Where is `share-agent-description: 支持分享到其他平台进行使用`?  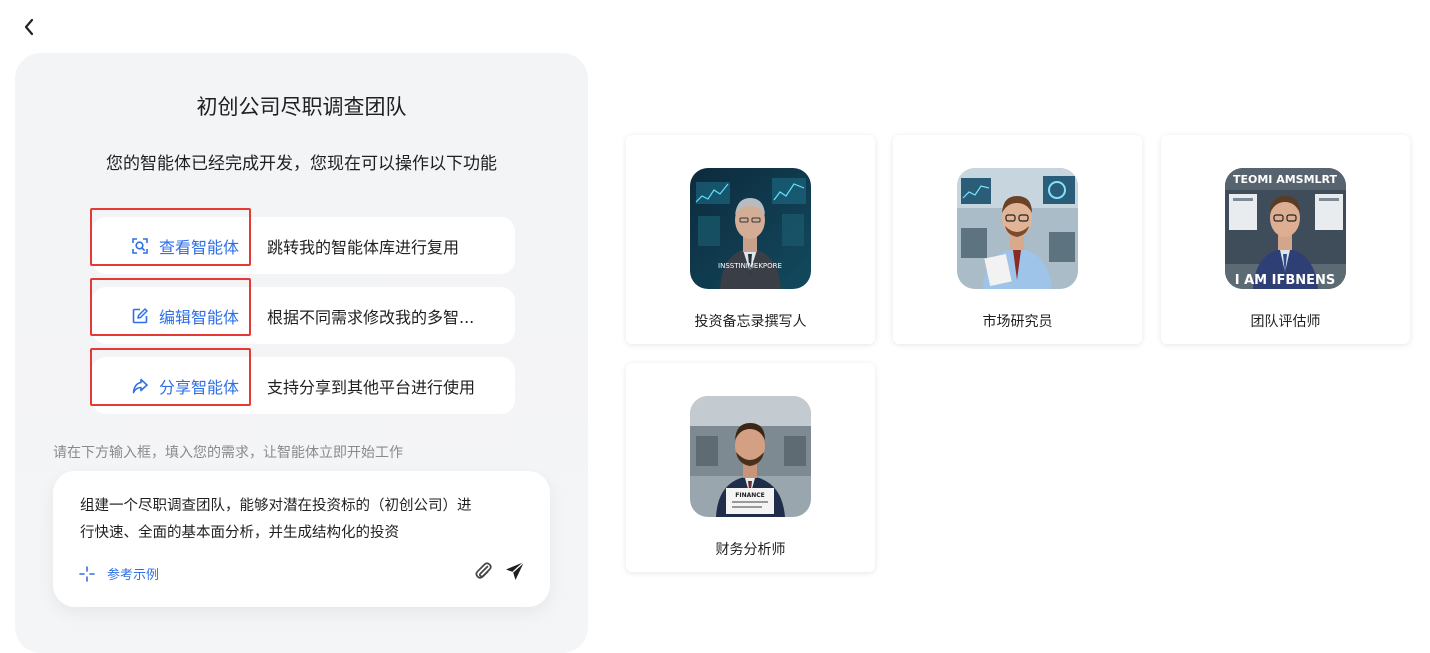
share-agent-description: 支持分享到其他平台进行使用 is located at coordinates (371, 387).